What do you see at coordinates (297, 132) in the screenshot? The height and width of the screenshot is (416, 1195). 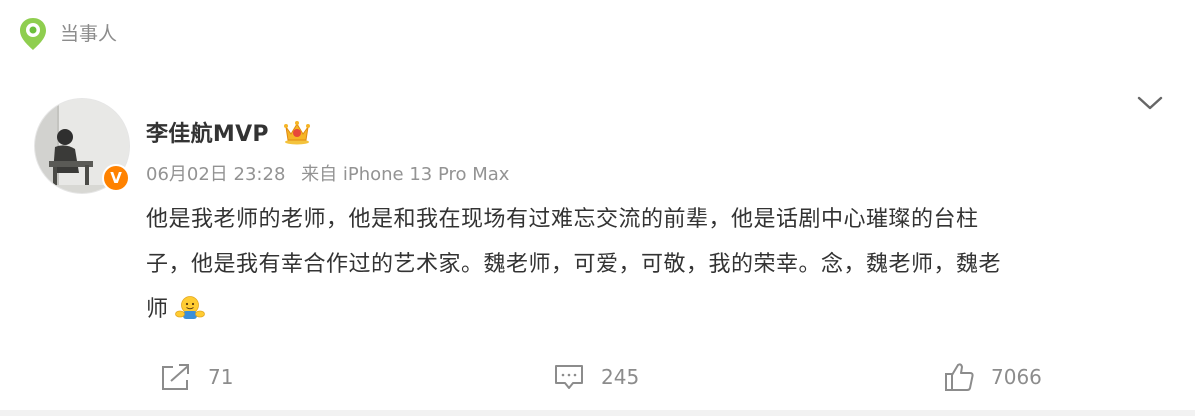 I see `crown-icon` at bounding box center [297, 132].